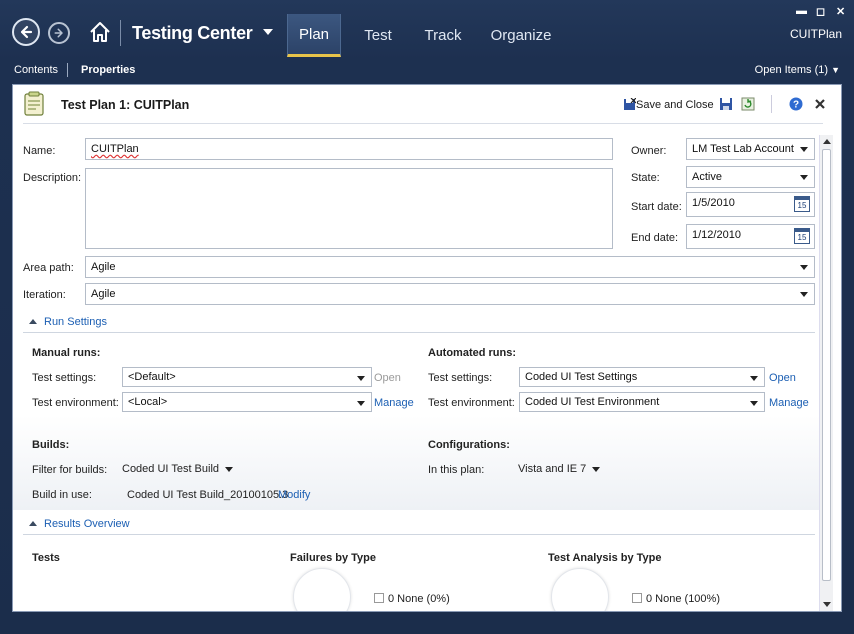 The width and height of the screenshot is (854, 634). I want to click on minimize-button: ▬, so click(801, 11).